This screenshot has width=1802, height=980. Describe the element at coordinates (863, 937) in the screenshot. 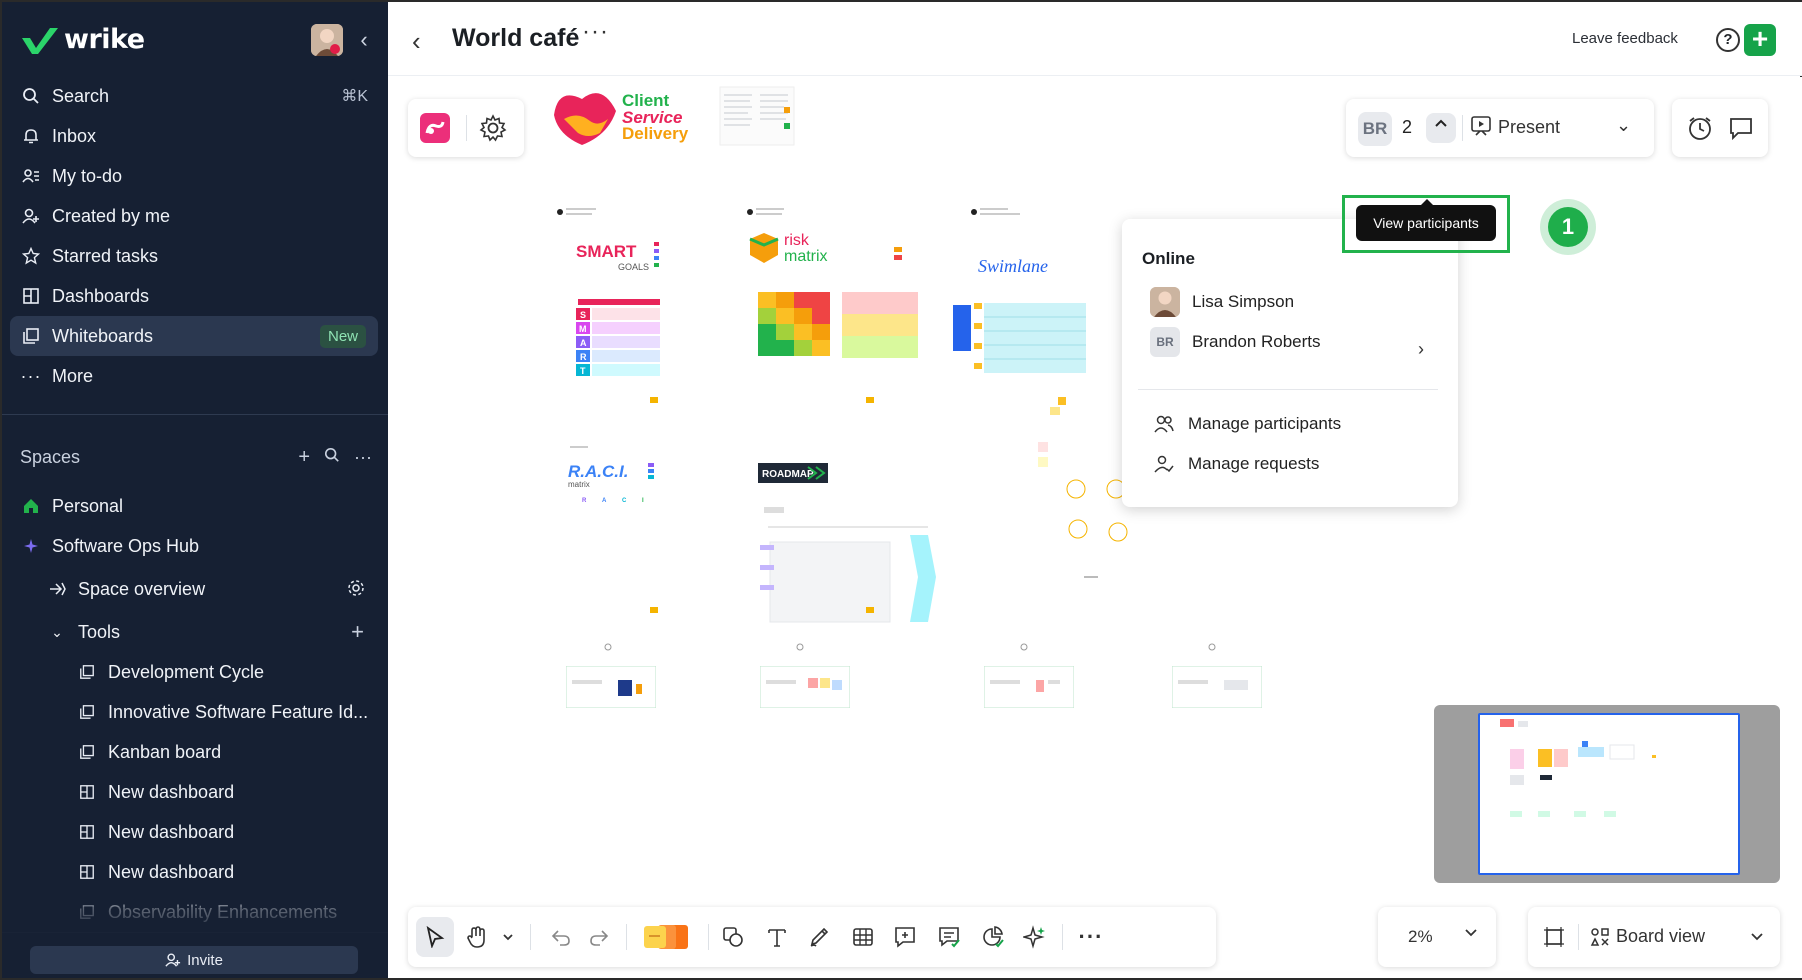

I see `table-tool-button` at that location.